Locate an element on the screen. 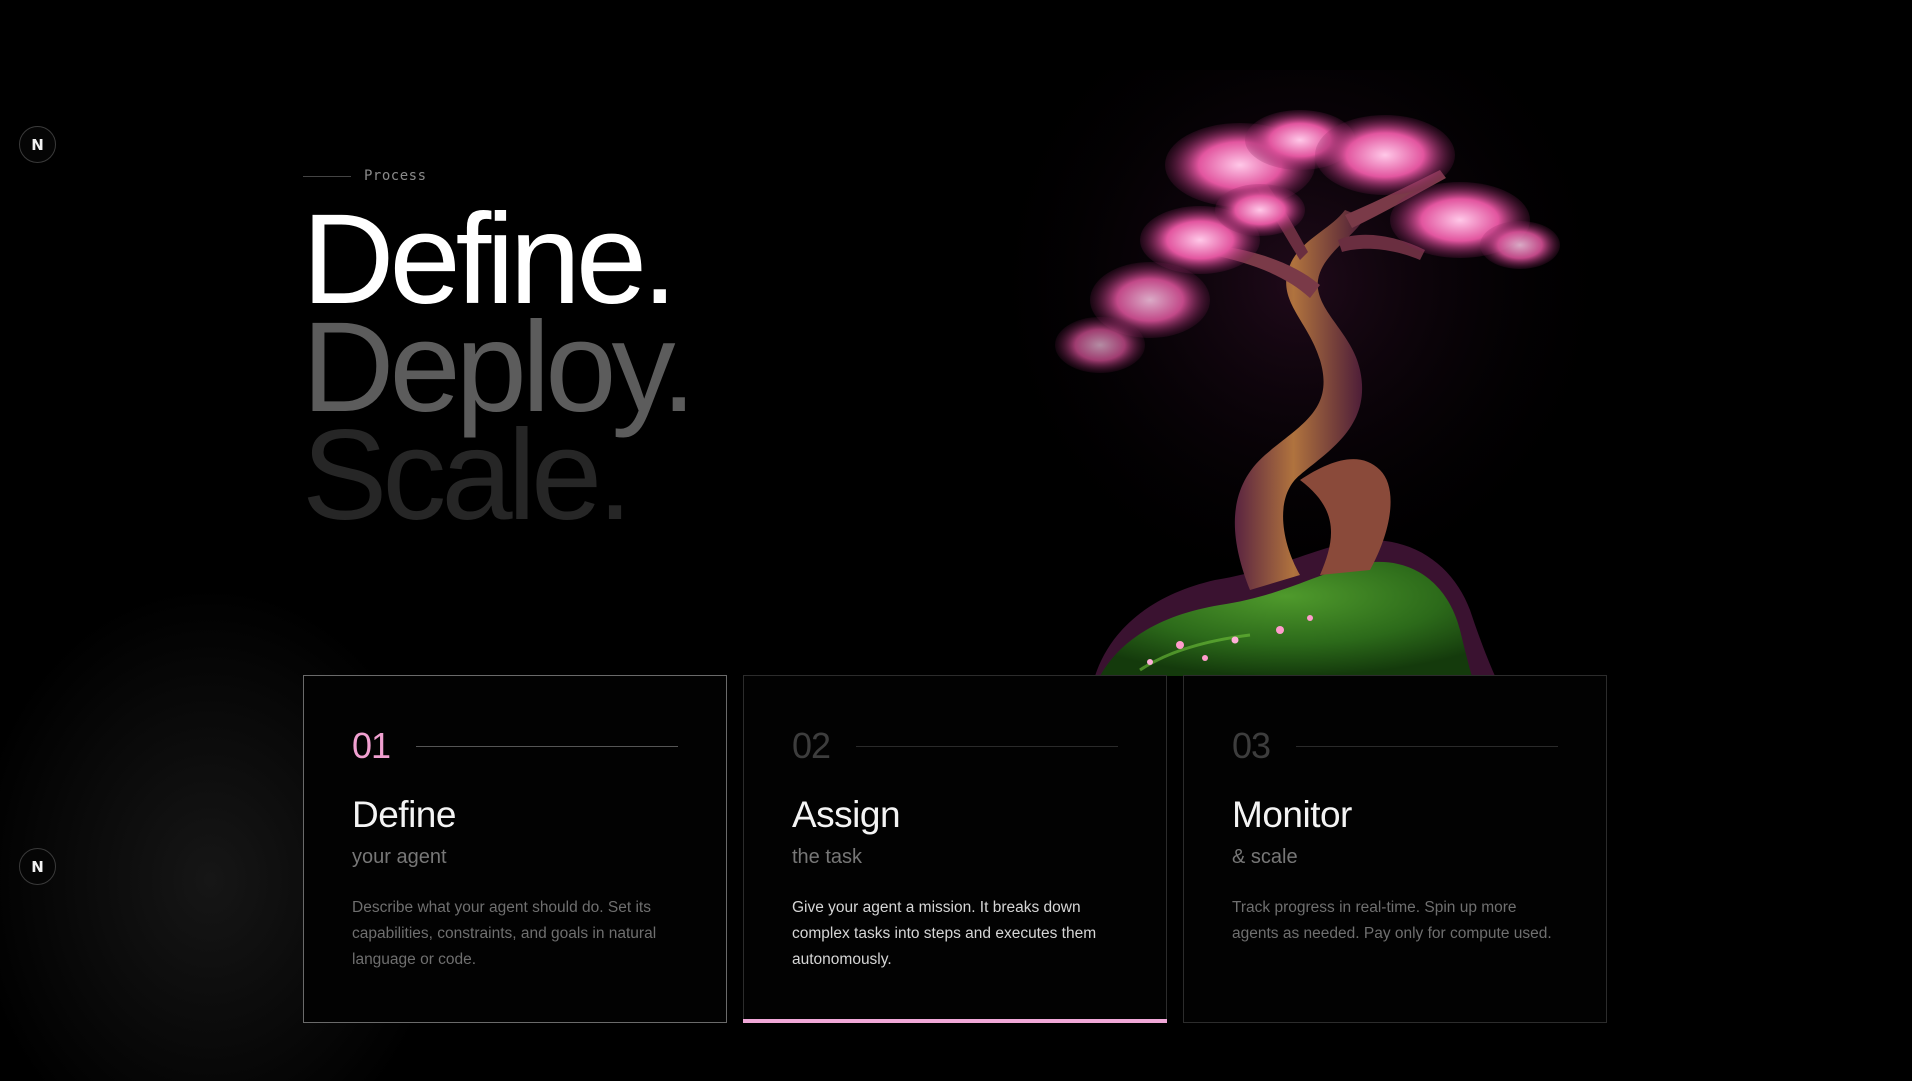 The width and height of the screenshot is (1912, 1081). card-header: 03 is located at coordinates (1395, 746).